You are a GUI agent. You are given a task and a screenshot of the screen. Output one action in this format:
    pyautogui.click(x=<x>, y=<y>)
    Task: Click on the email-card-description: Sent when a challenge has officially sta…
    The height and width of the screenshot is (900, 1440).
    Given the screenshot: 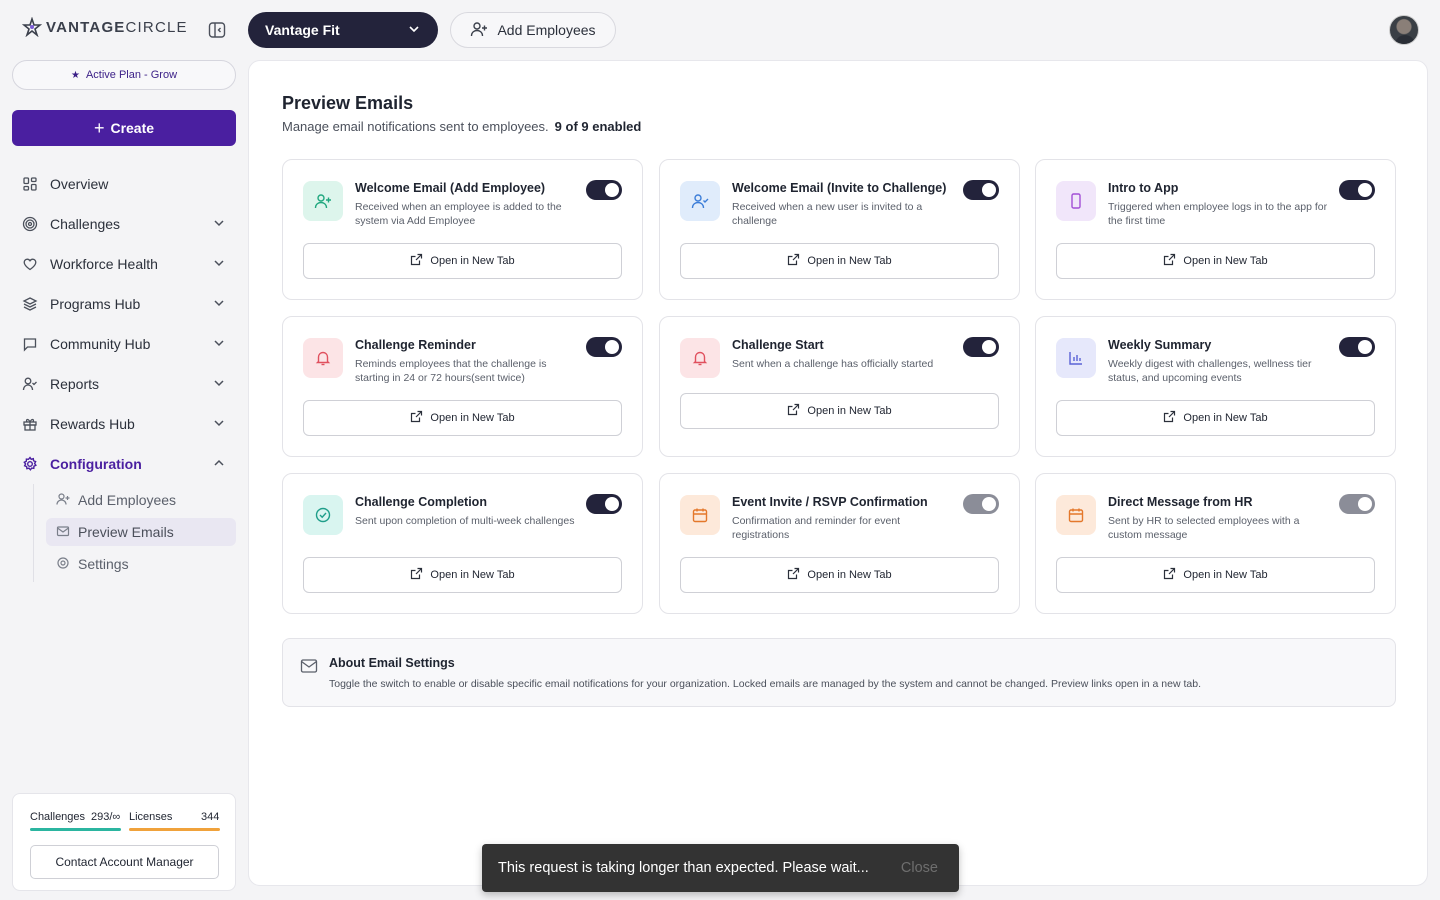 What is the action you would take?
    pyautogui.click(x=833, y=364)
    